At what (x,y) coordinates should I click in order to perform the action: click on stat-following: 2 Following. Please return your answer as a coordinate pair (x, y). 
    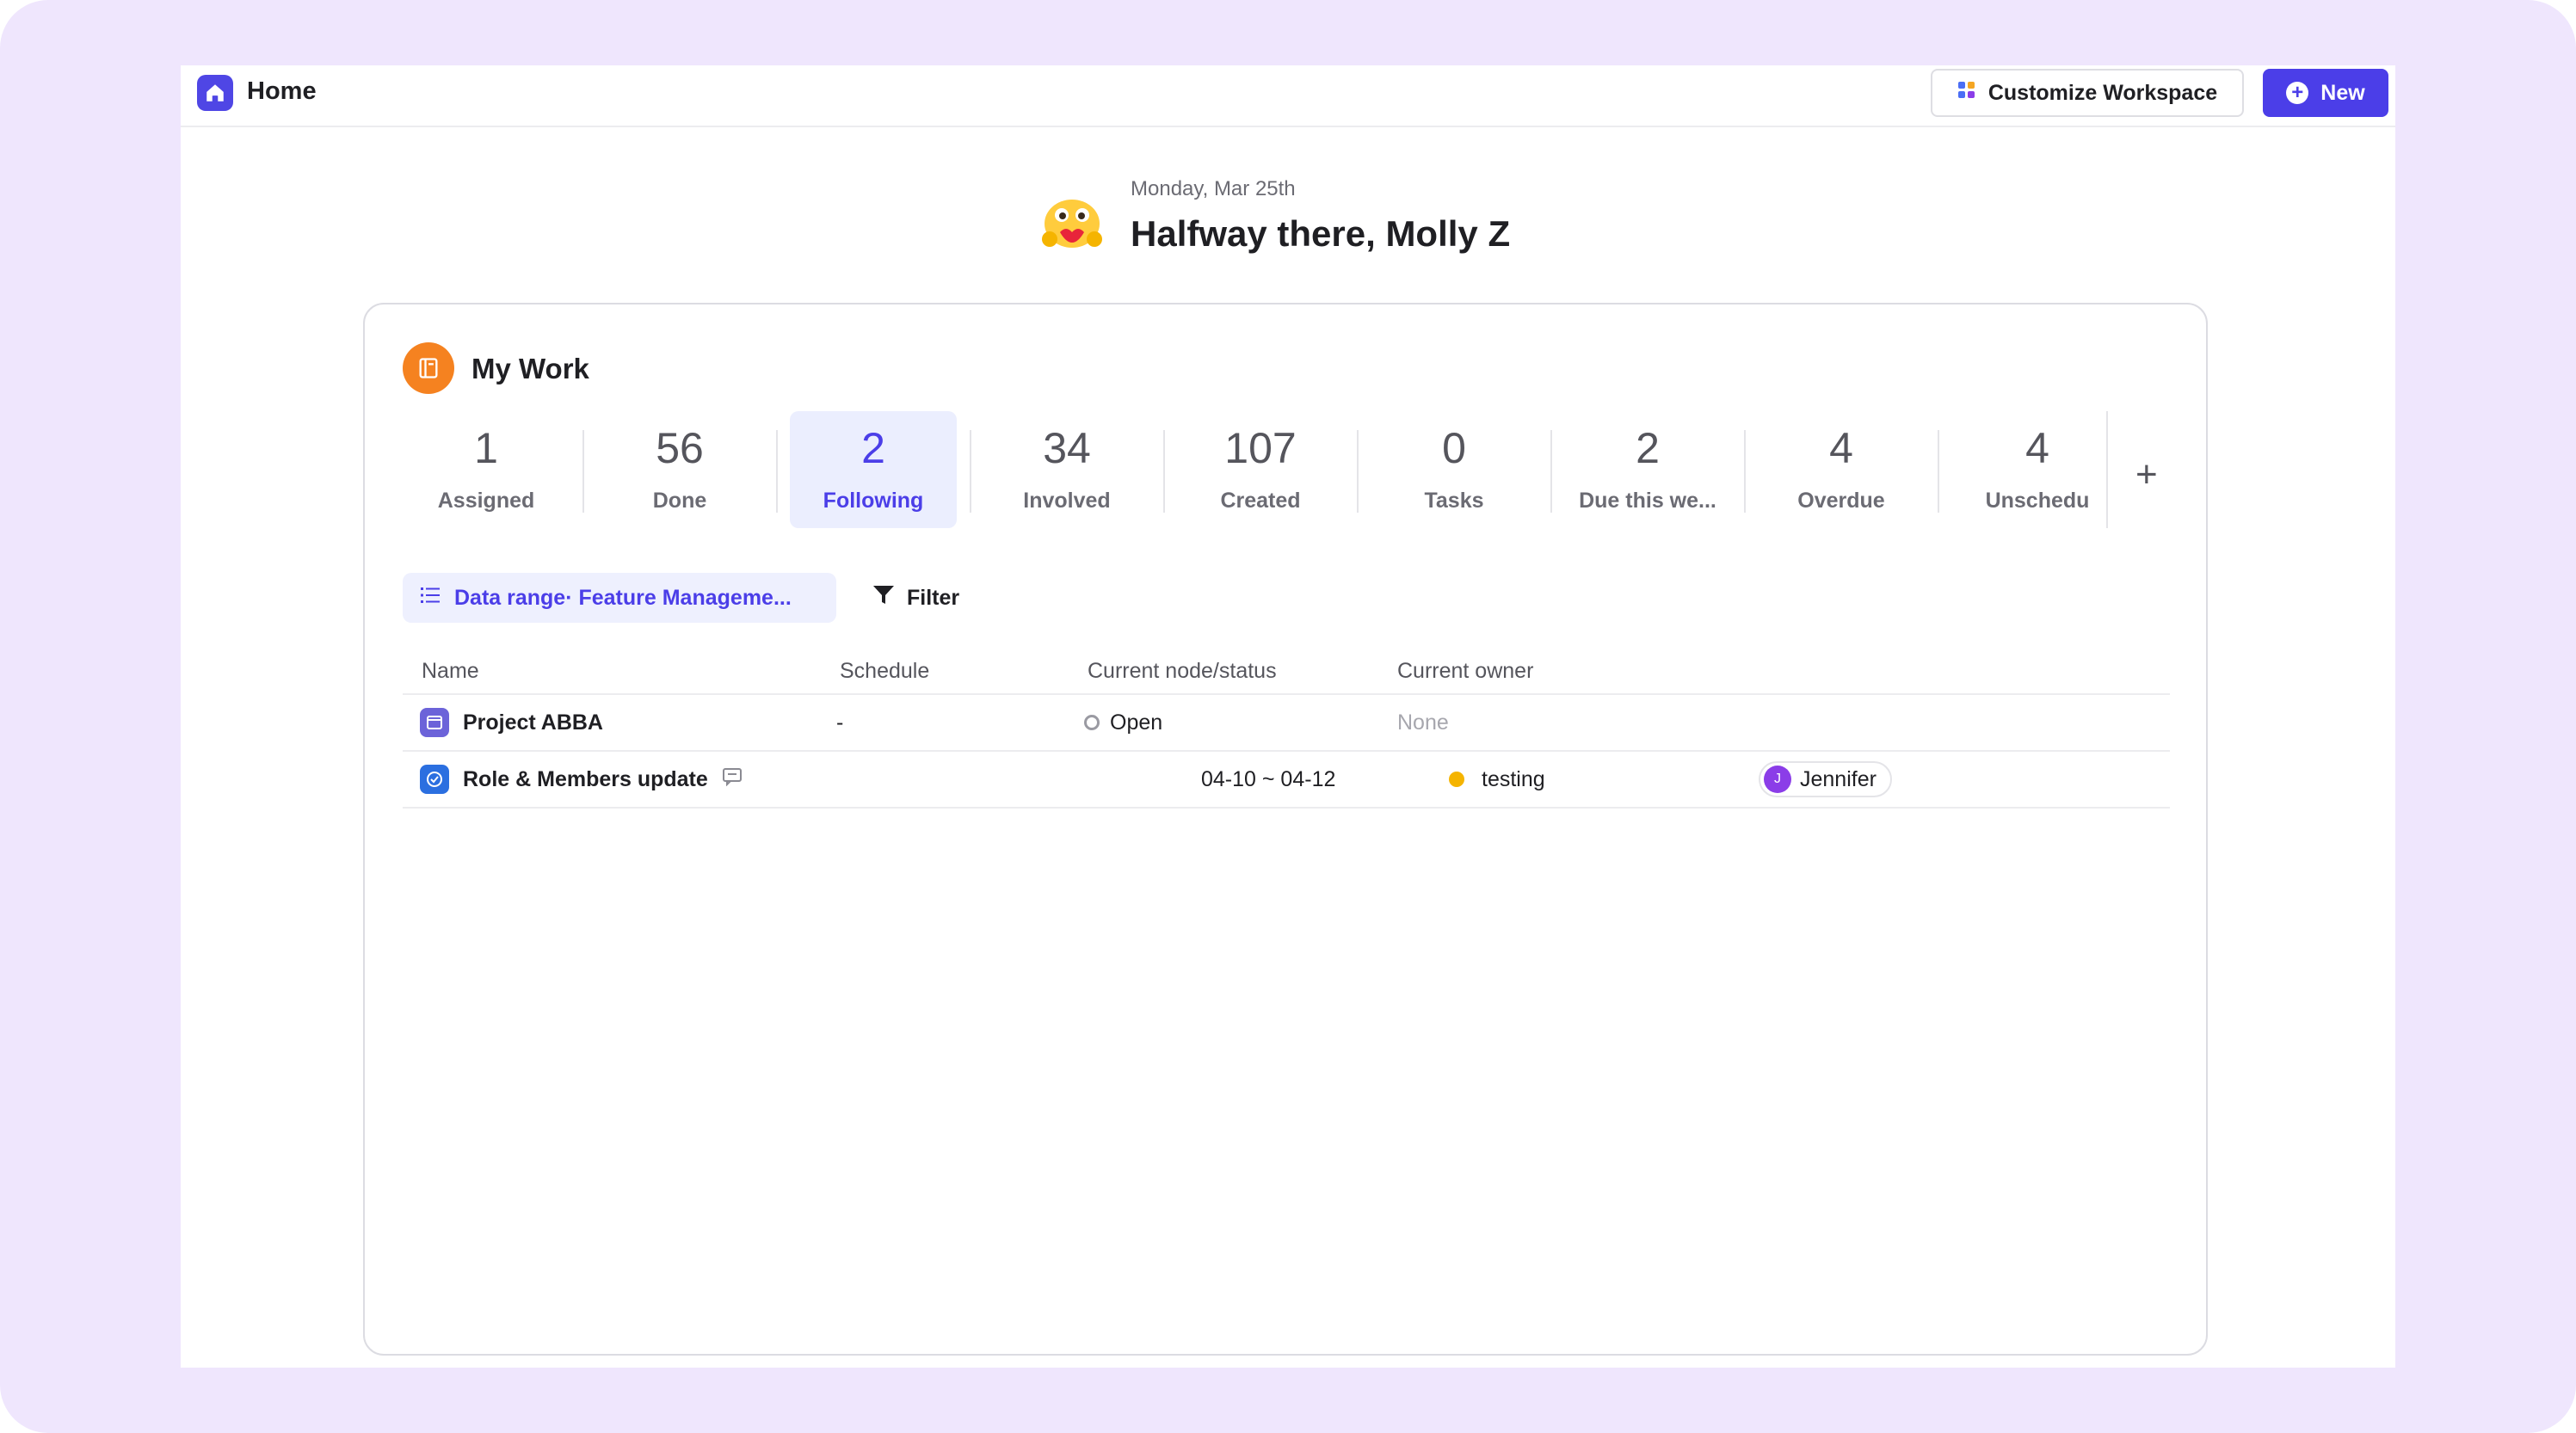
    Looking at the image, I should click on (874, 469).